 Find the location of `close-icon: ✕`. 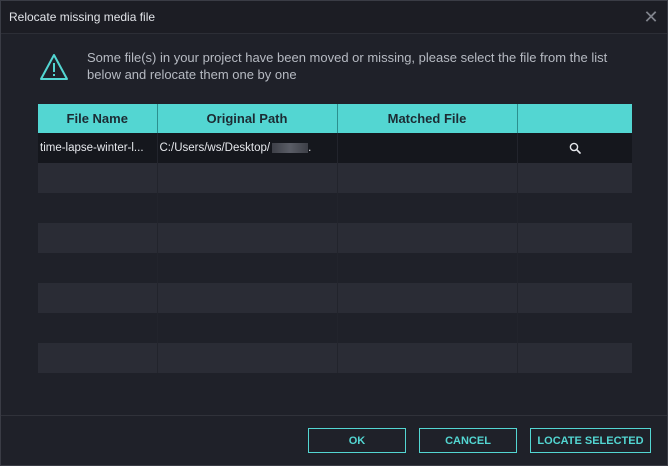

close-icon: ✕ is located at coordinates (651, 17).